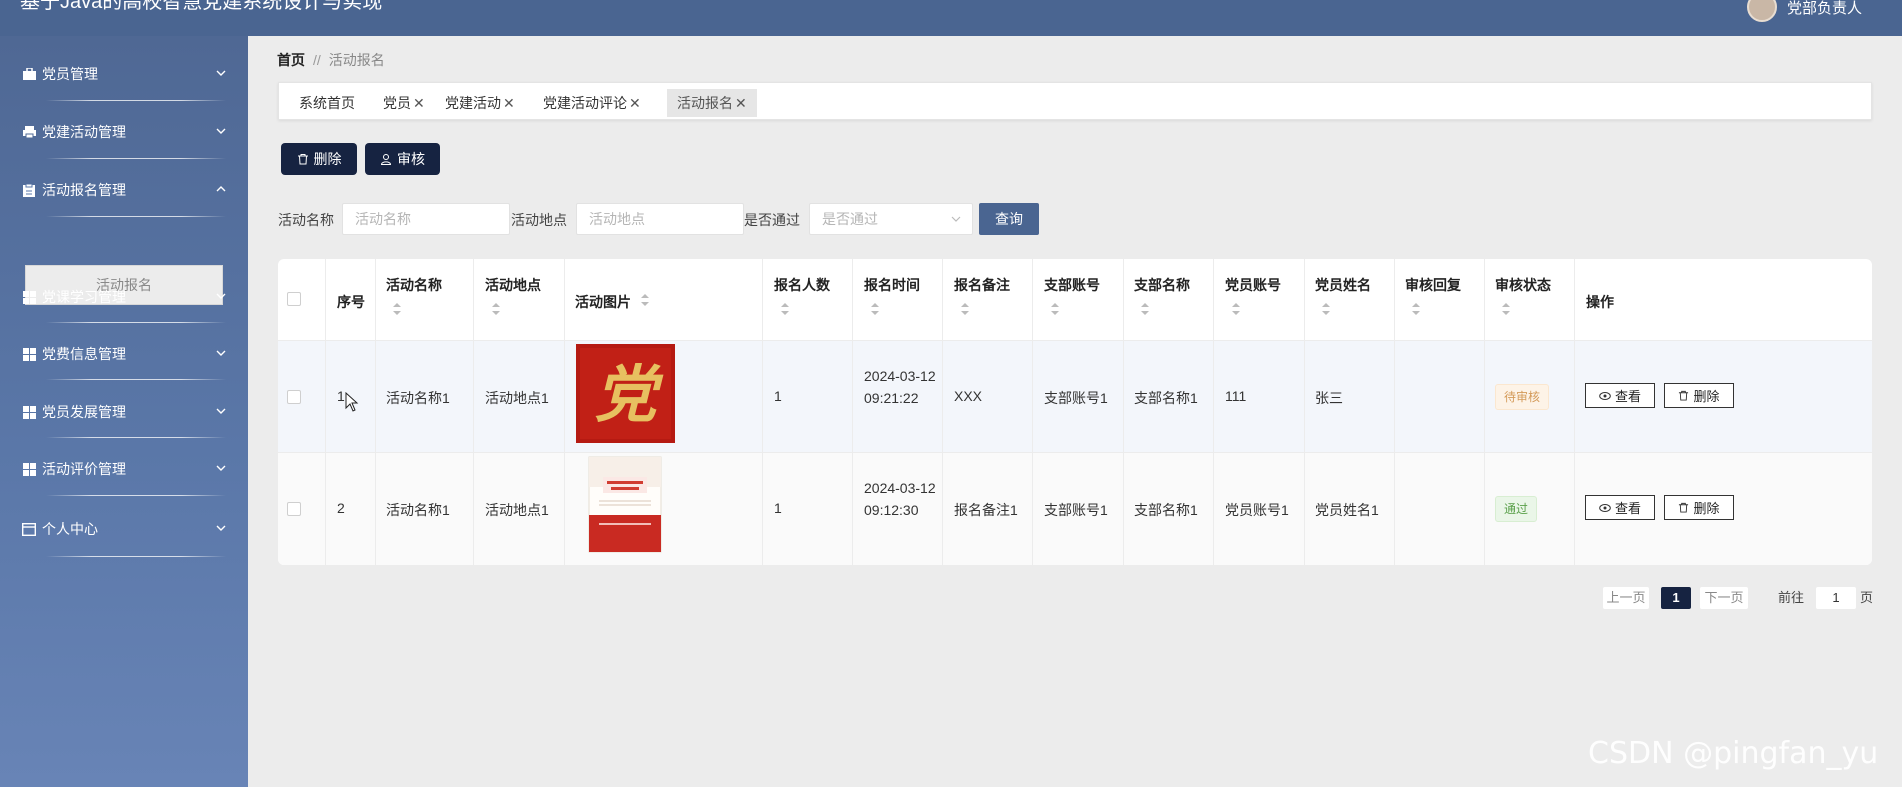 This screenshot has width=1902, height=787. What do you see at coordinates (1253, 285) in the screenshot?
I see `column-header-member-account: 党员账号` at bounding box center [1253, 285].